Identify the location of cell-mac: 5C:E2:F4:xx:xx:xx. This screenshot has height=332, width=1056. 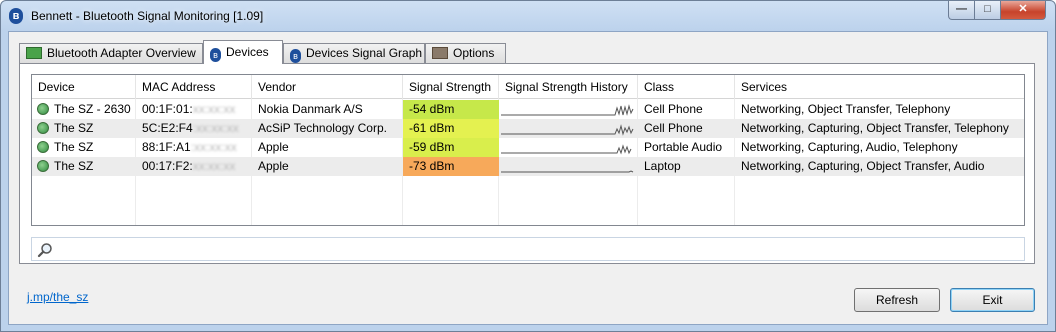
(194, 128).